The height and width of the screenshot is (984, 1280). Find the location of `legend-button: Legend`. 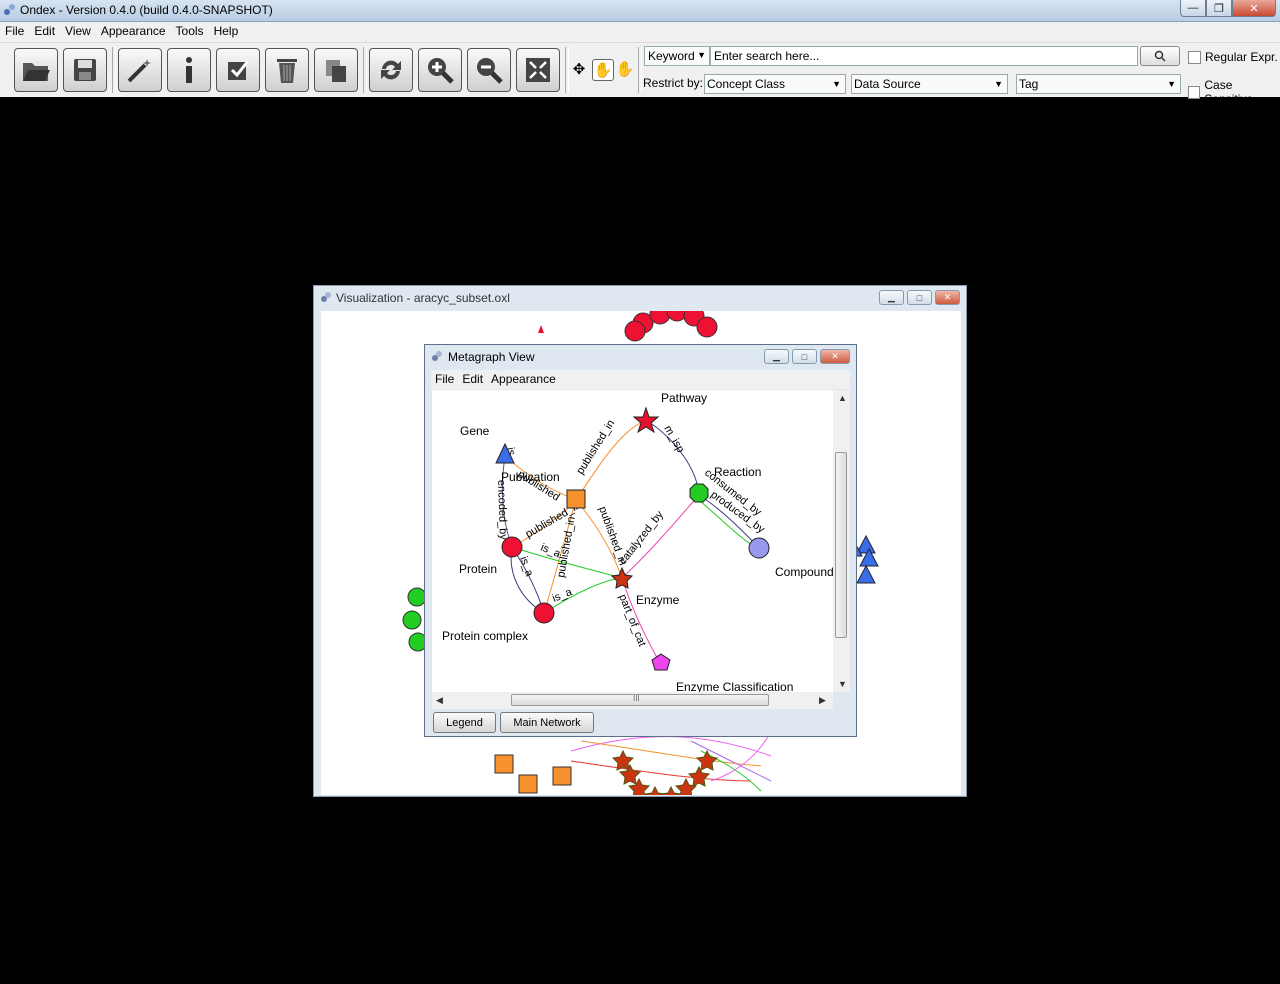

legend-button: Legend is located at coordinates (464, 722).